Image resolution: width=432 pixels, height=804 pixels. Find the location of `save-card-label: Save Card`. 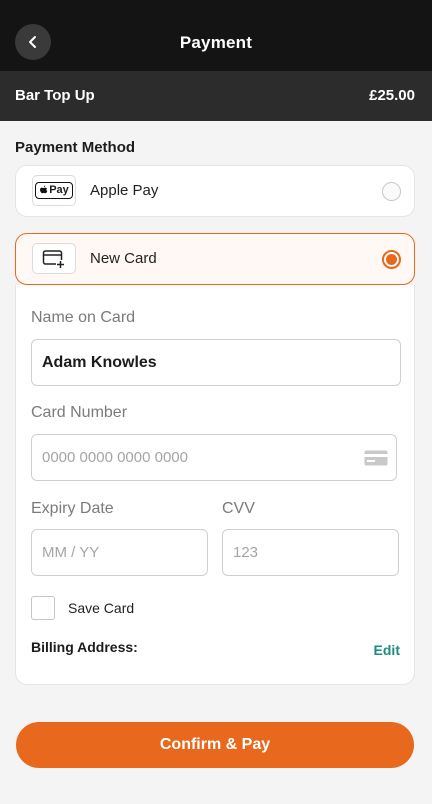

save-card-label: Save Card is located at coordinates (101, 608).